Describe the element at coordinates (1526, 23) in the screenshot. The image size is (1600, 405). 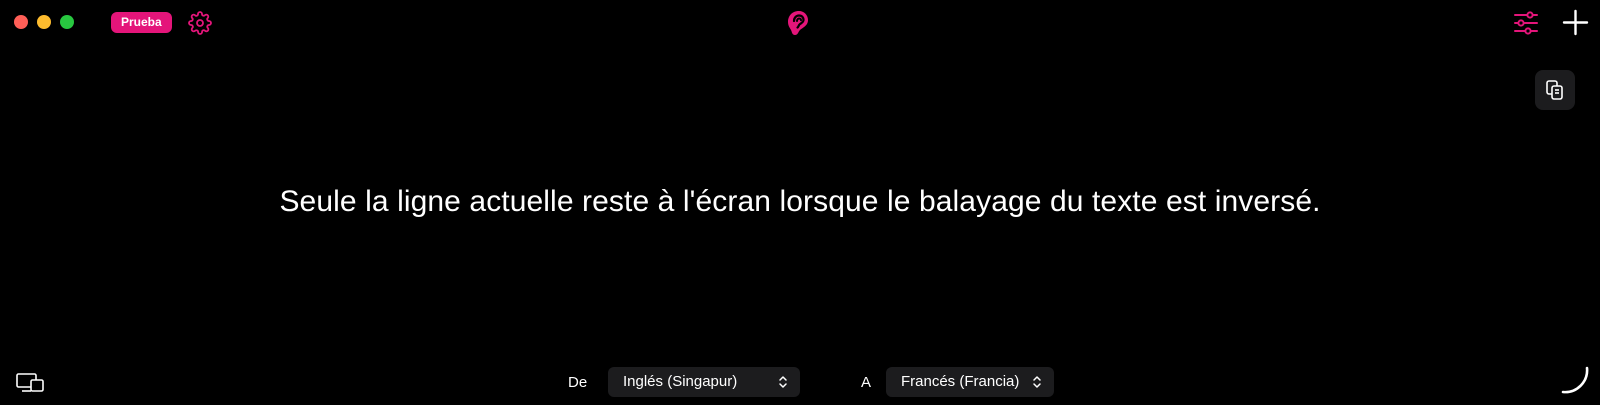
I see `sliders-icon` at that location.